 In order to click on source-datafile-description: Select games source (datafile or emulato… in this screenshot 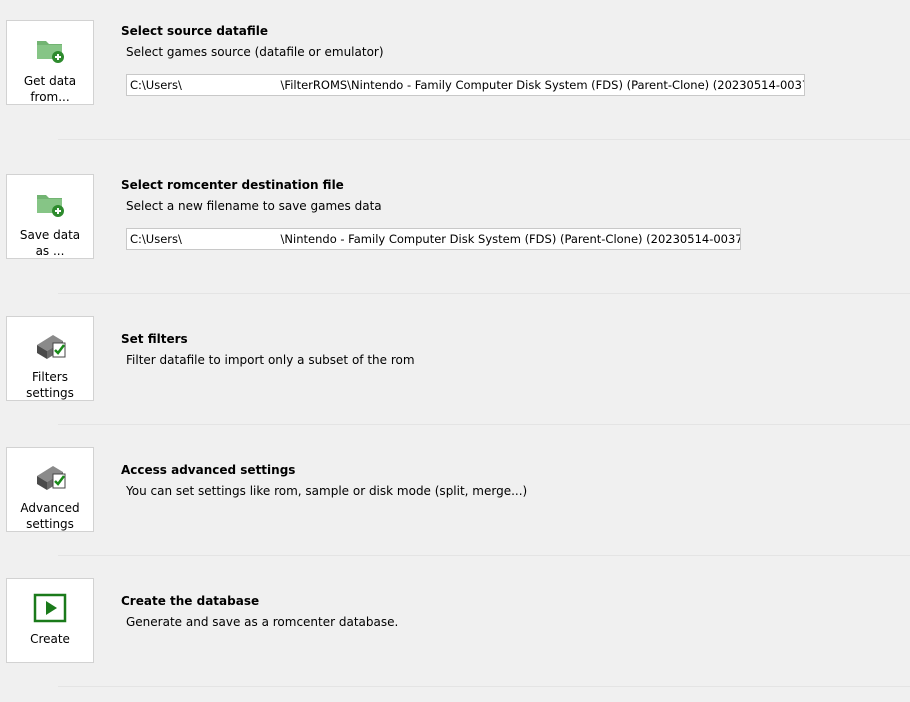, I will do `click(255, 52)`.